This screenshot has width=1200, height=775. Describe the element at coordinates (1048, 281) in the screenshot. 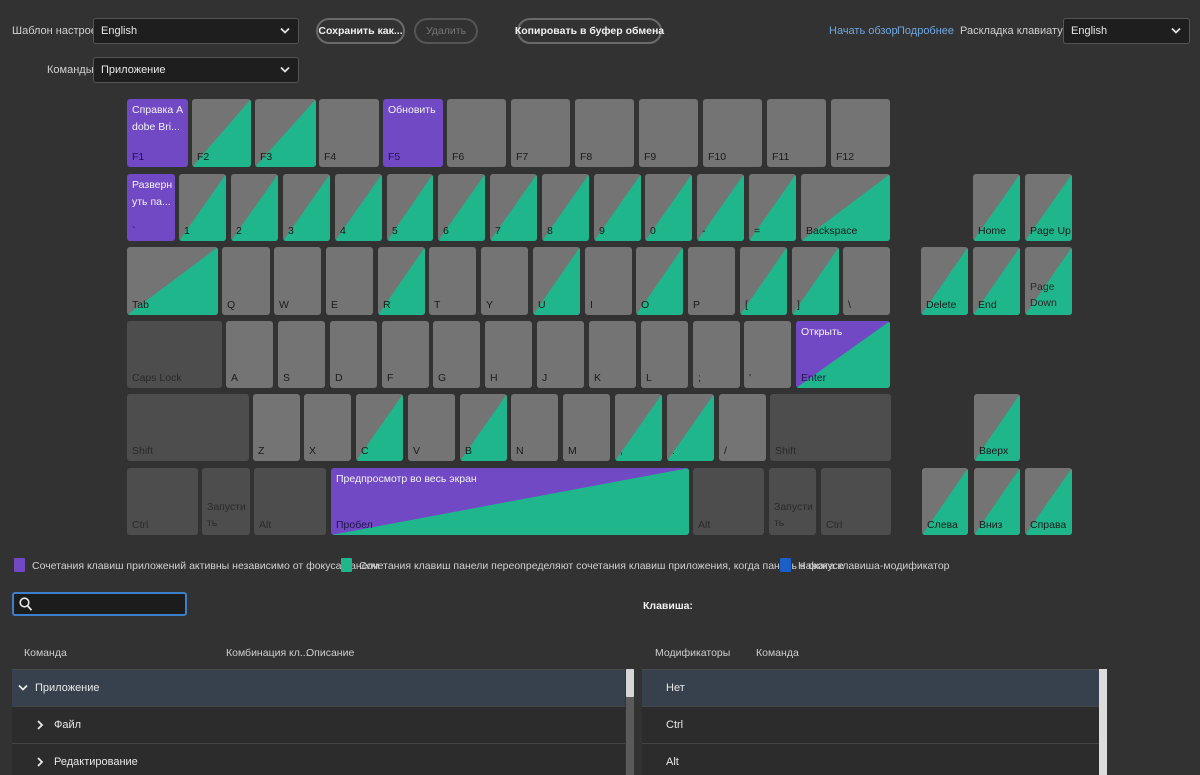

I see `key-pagedown: Page Down` at that location.